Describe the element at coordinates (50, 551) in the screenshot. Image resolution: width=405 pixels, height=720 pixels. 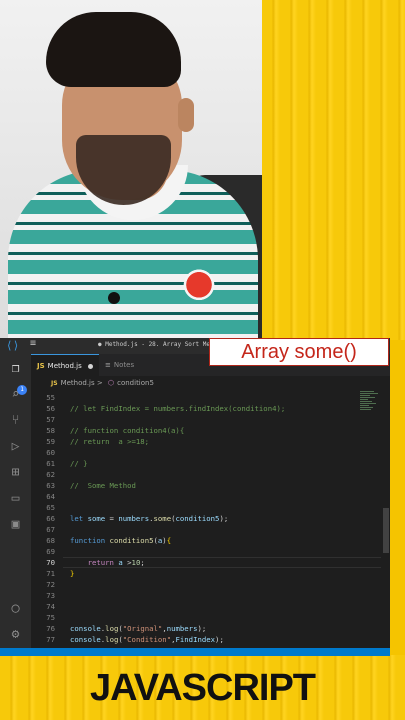
I see `line-number: 69` at that location.